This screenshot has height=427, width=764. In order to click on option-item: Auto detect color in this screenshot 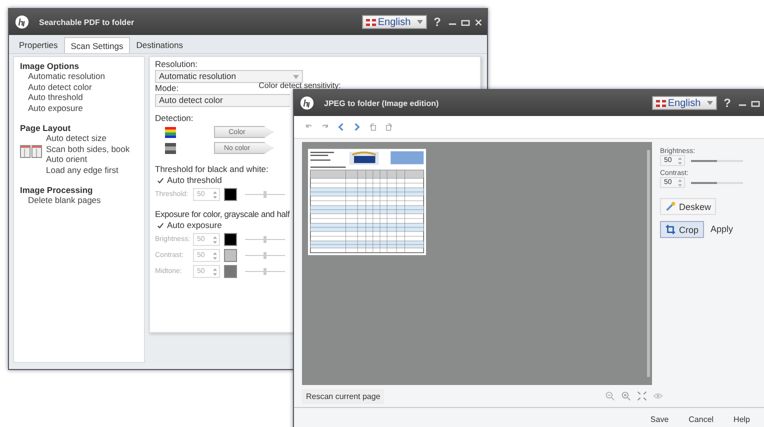, I will do `click(60, 87)`.